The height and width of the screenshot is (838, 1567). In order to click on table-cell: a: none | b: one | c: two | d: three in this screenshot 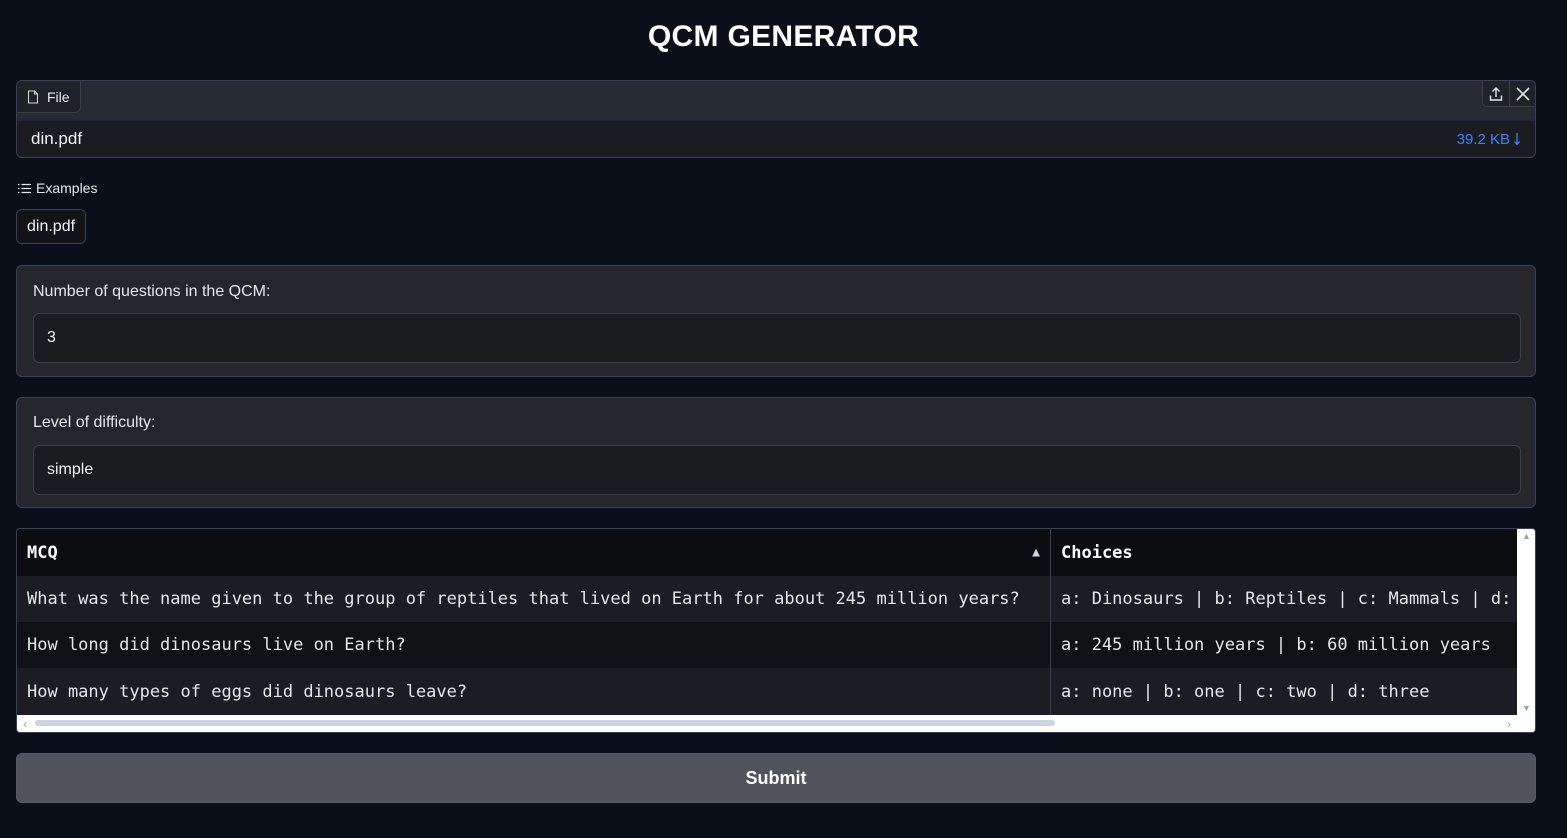, I will do `click(1284, 691)`.